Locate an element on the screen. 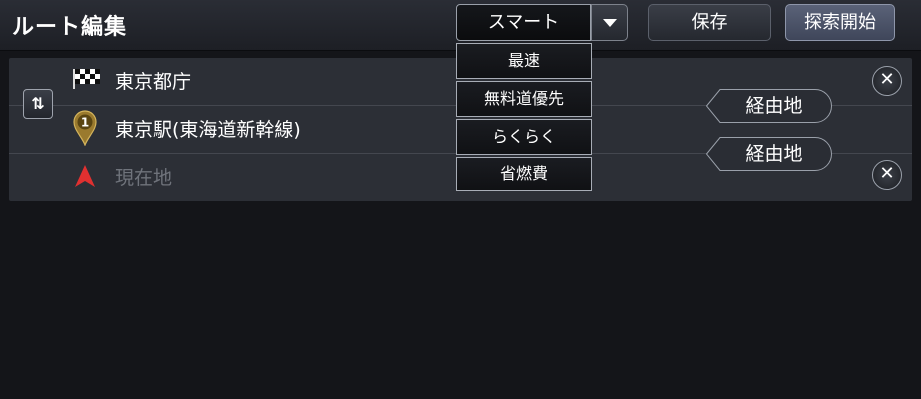 The height and width of the screenshot is (399, 921). destination-label: 東京都庁 is located at coordinates (153, 82).